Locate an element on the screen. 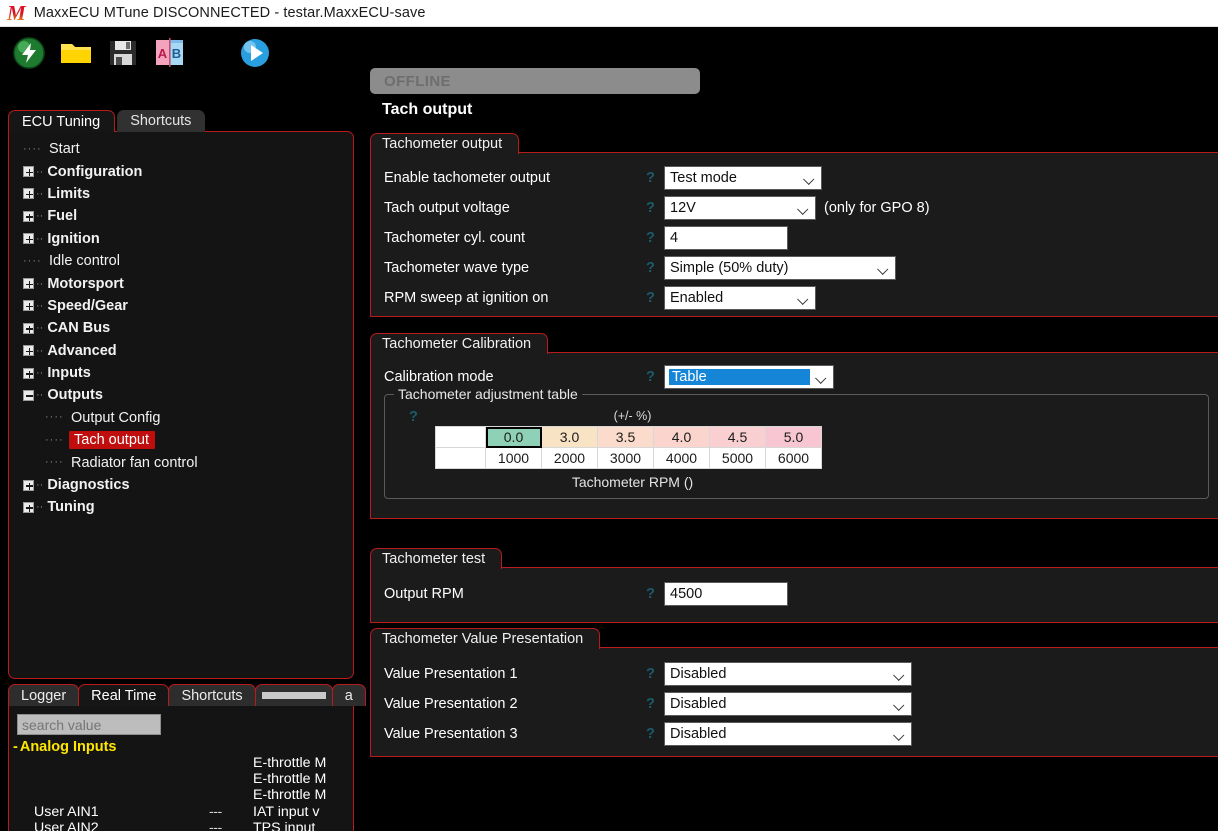  tree-connector: ·· is located at coordinates (40, 283).